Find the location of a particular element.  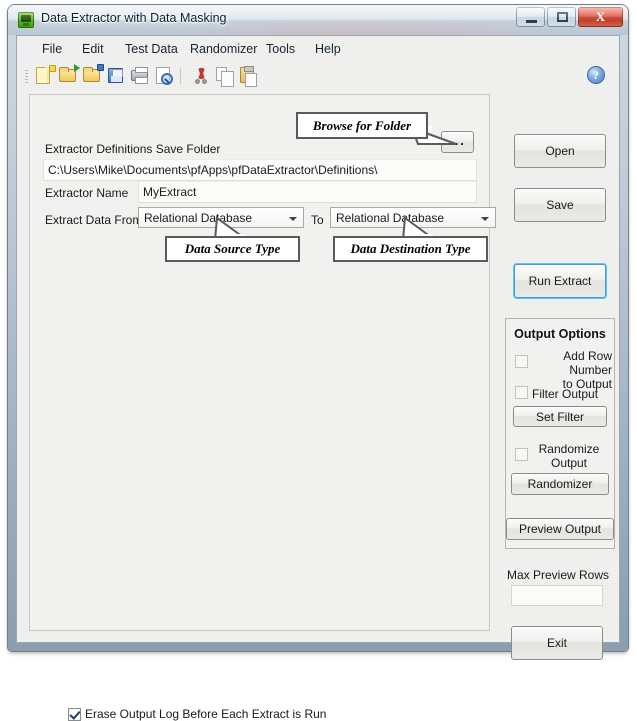

randomizer-button: Randomizer is located at coordinates (560, 484).